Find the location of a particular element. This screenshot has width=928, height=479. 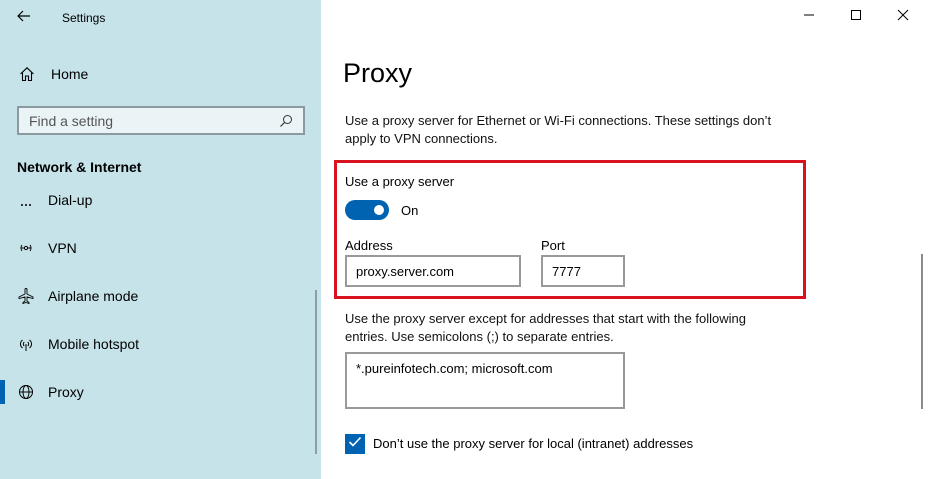

address-input is located at coordinates (433, 271).